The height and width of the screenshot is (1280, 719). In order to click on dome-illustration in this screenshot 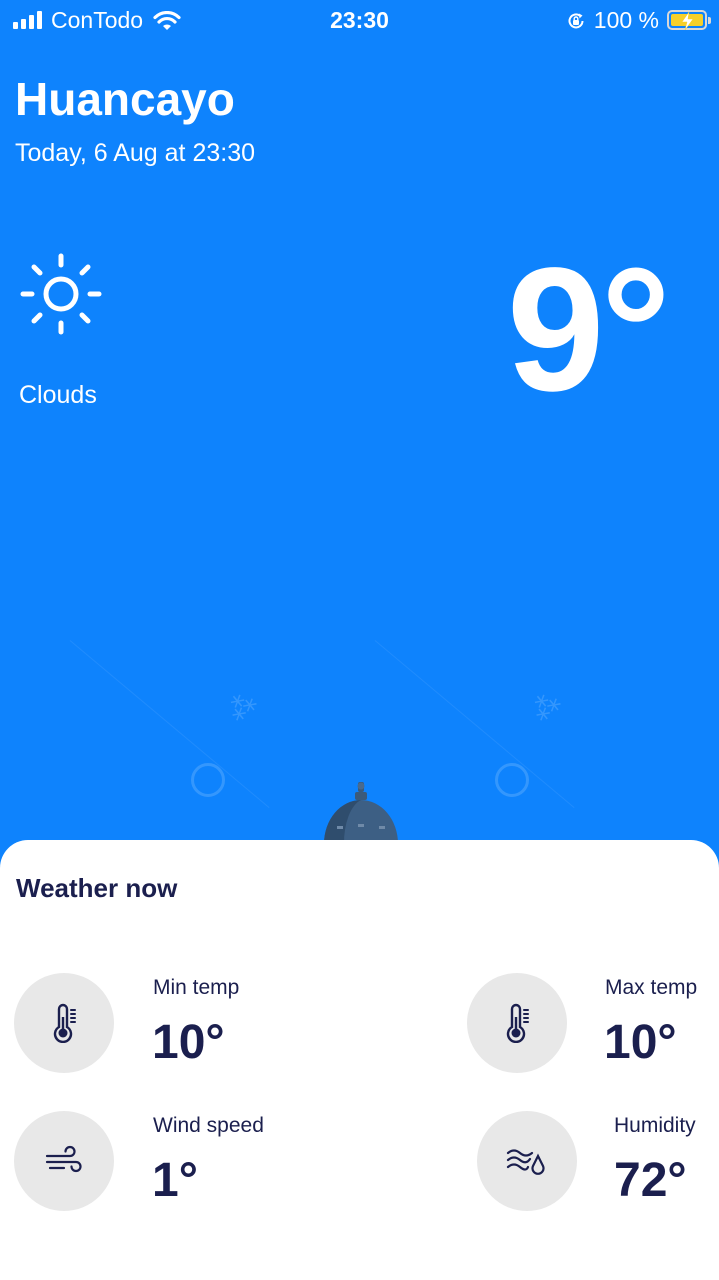, I will do `click(361, 813)`.